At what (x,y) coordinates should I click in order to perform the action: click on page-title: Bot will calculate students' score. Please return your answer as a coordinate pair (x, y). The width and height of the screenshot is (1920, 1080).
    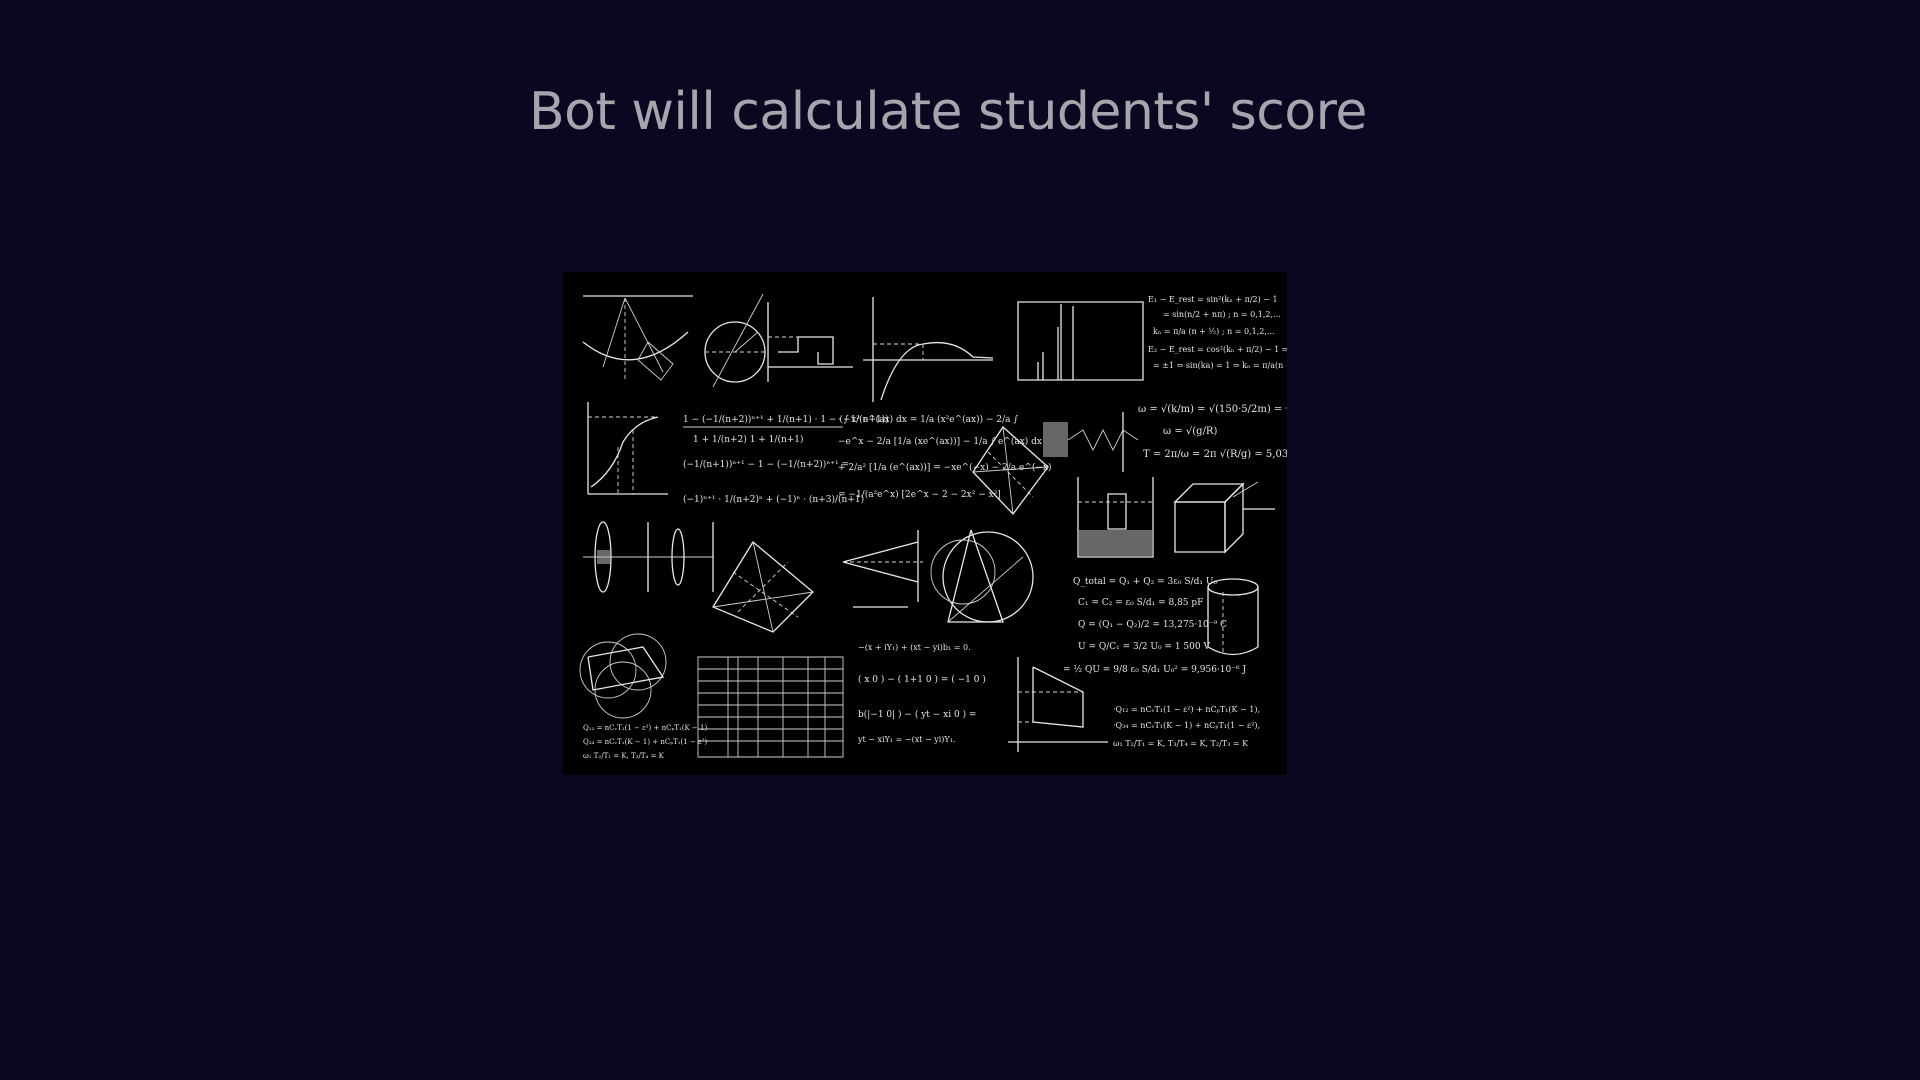
    Looking at the image, I should click on (948, 112).